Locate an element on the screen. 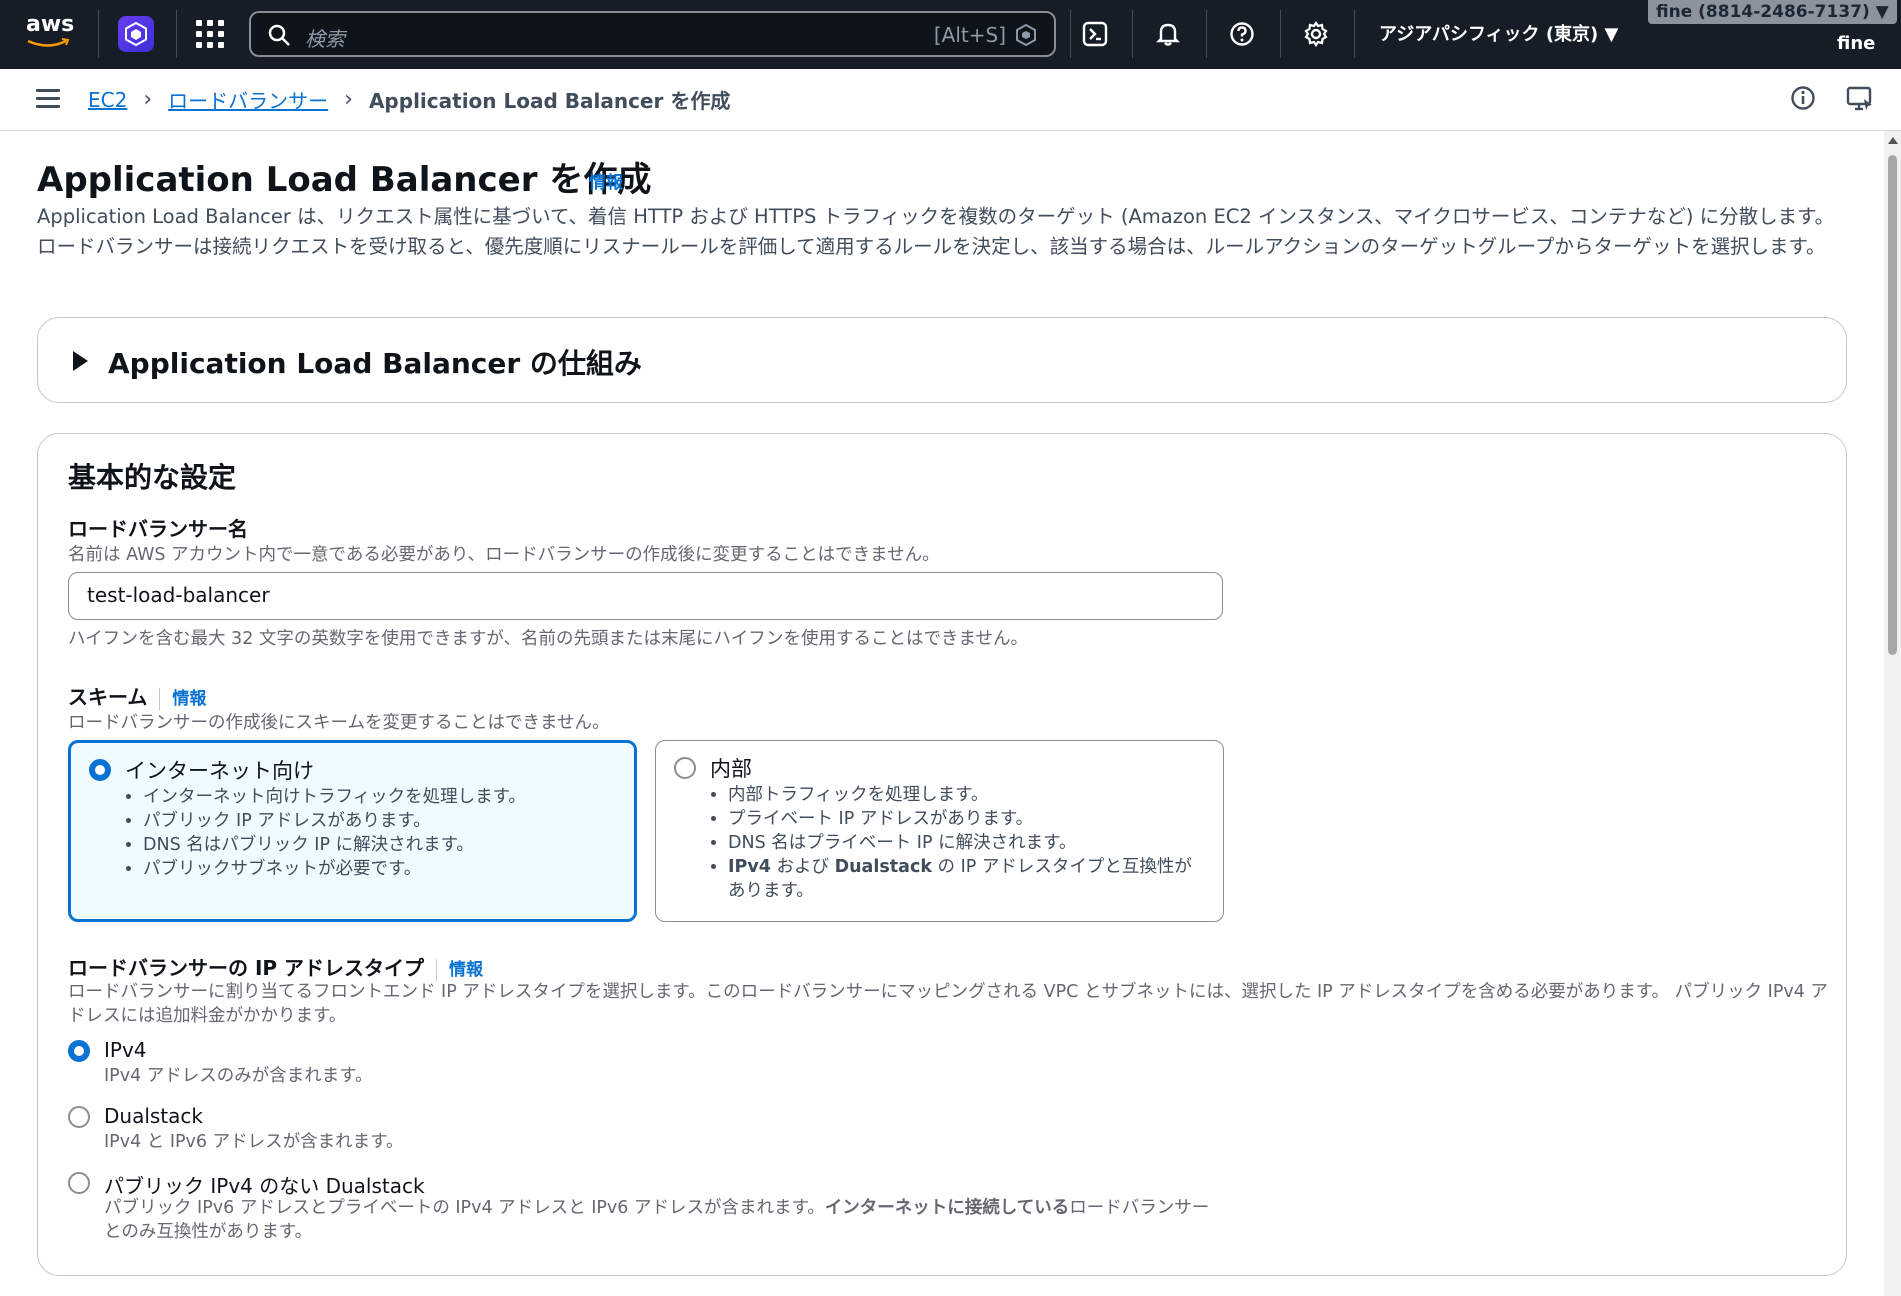 The height and width of the screenshot is (1296, 1901). radio-dualstack is located at coordinates (79, 1117).